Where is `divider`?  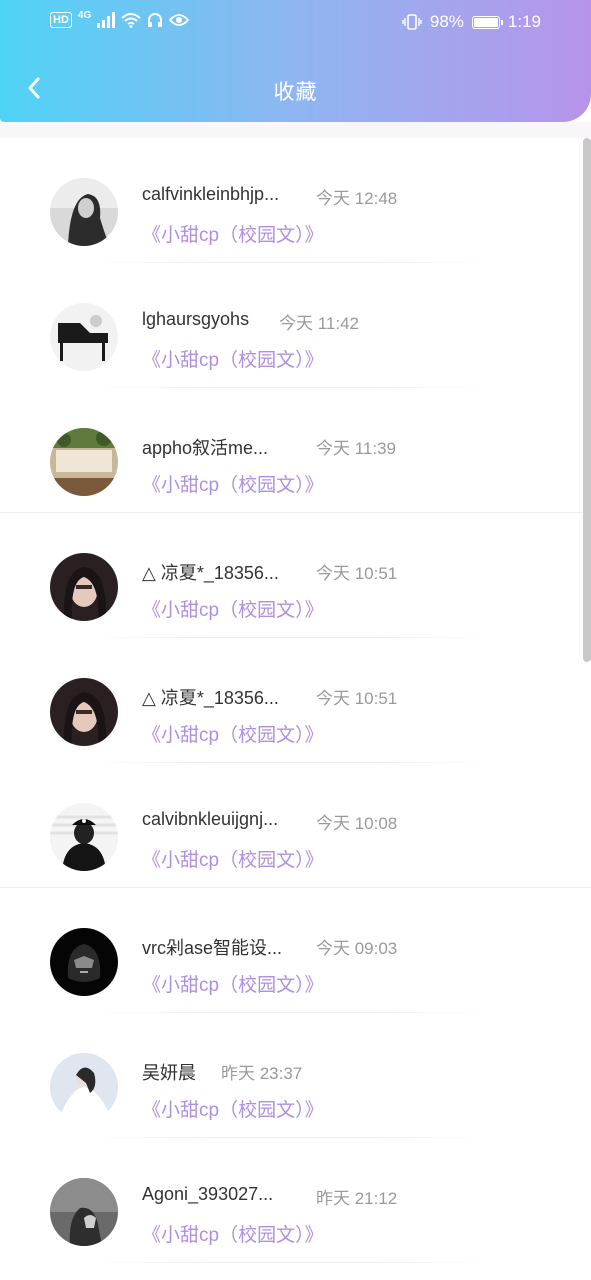
divider is located at coordinates (290, 1262).